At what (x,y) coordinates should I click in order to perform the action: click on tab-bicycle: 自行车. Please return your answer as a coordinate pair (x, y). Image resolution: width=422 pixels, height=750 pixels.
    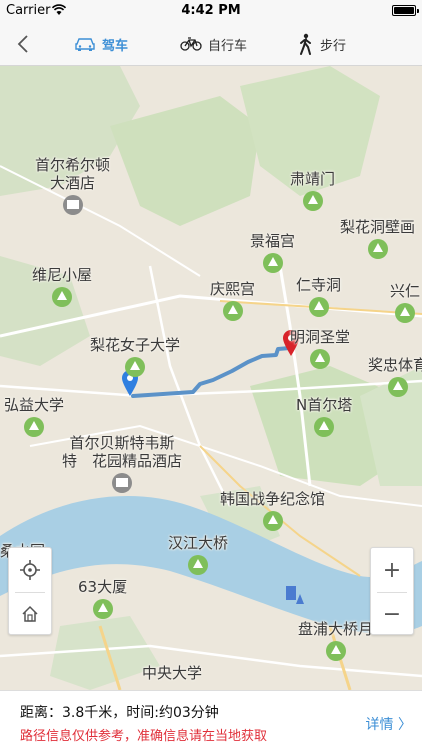
    Looking at the image, I should click on (213, 44).